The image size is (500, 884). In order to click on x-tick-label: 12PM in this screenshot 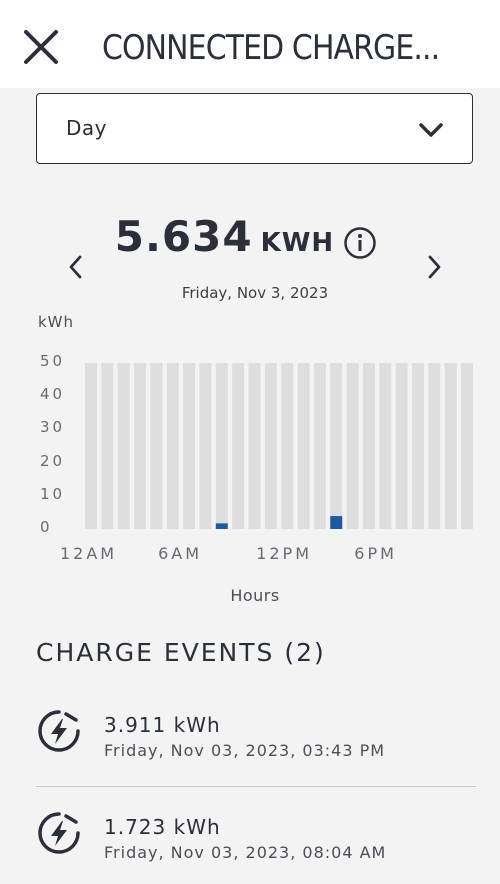, I will do `click(284, 553)`.